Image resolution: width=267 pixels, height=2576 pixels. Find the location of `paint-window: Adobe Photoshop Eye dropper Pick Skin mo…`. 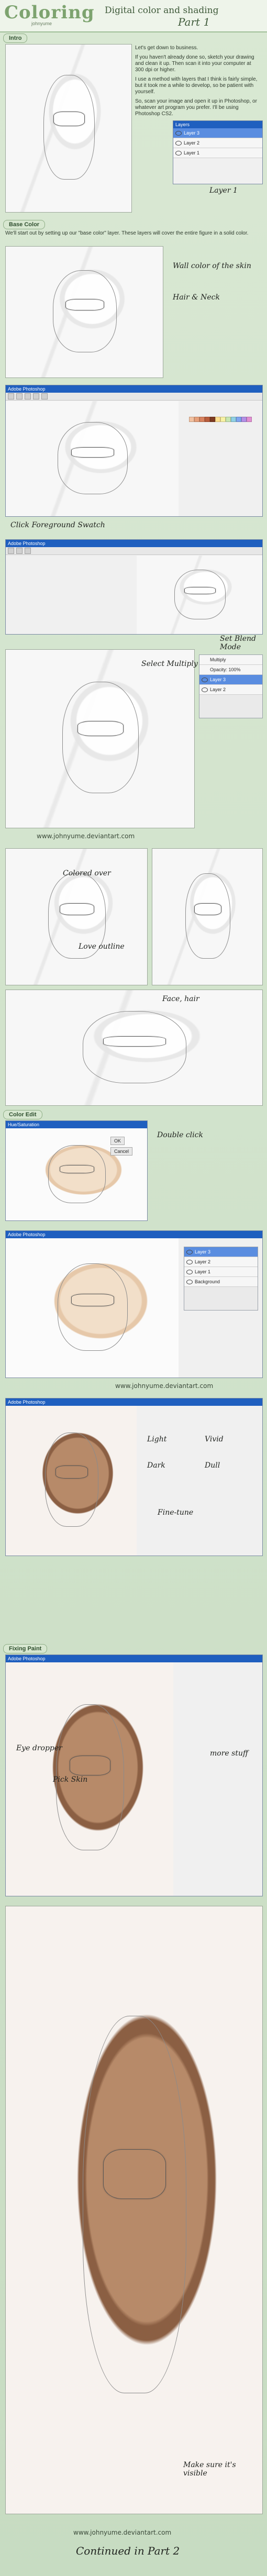

paint-window: Adobe Photoshop Eye dropper Pick Skin mo… is located at coordinates (134, 1776).